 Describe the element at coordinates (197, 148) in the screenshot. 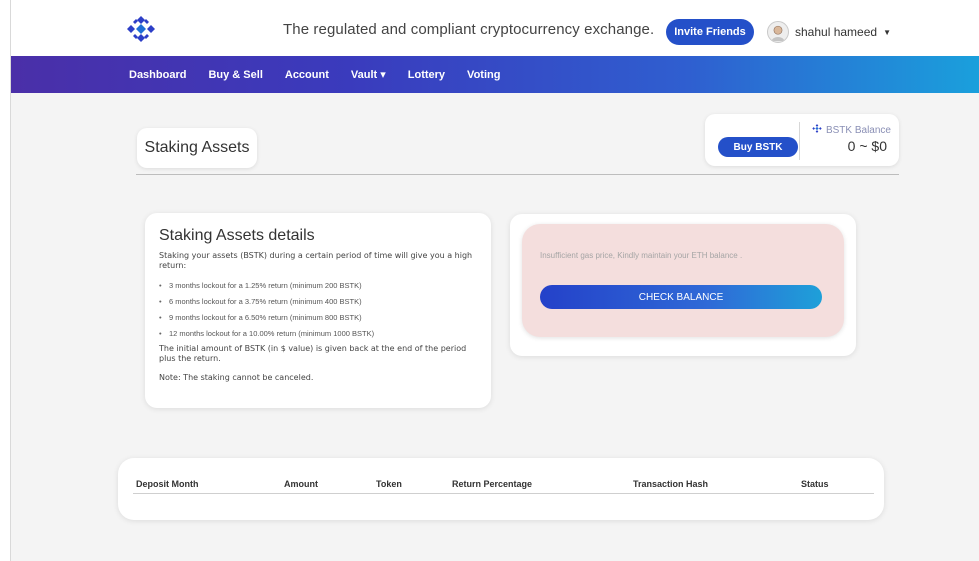

I see `page-title: Staking Assets` at that location.